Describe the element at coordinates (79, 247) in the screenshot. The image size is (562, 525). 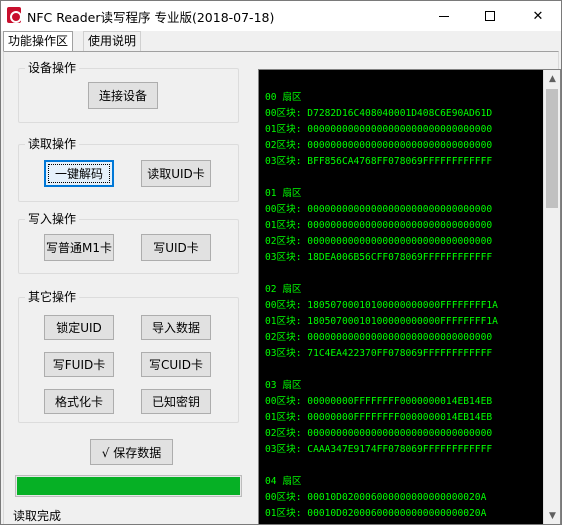
I see `write-m1-card-button: 写普通M1卡` at that location.